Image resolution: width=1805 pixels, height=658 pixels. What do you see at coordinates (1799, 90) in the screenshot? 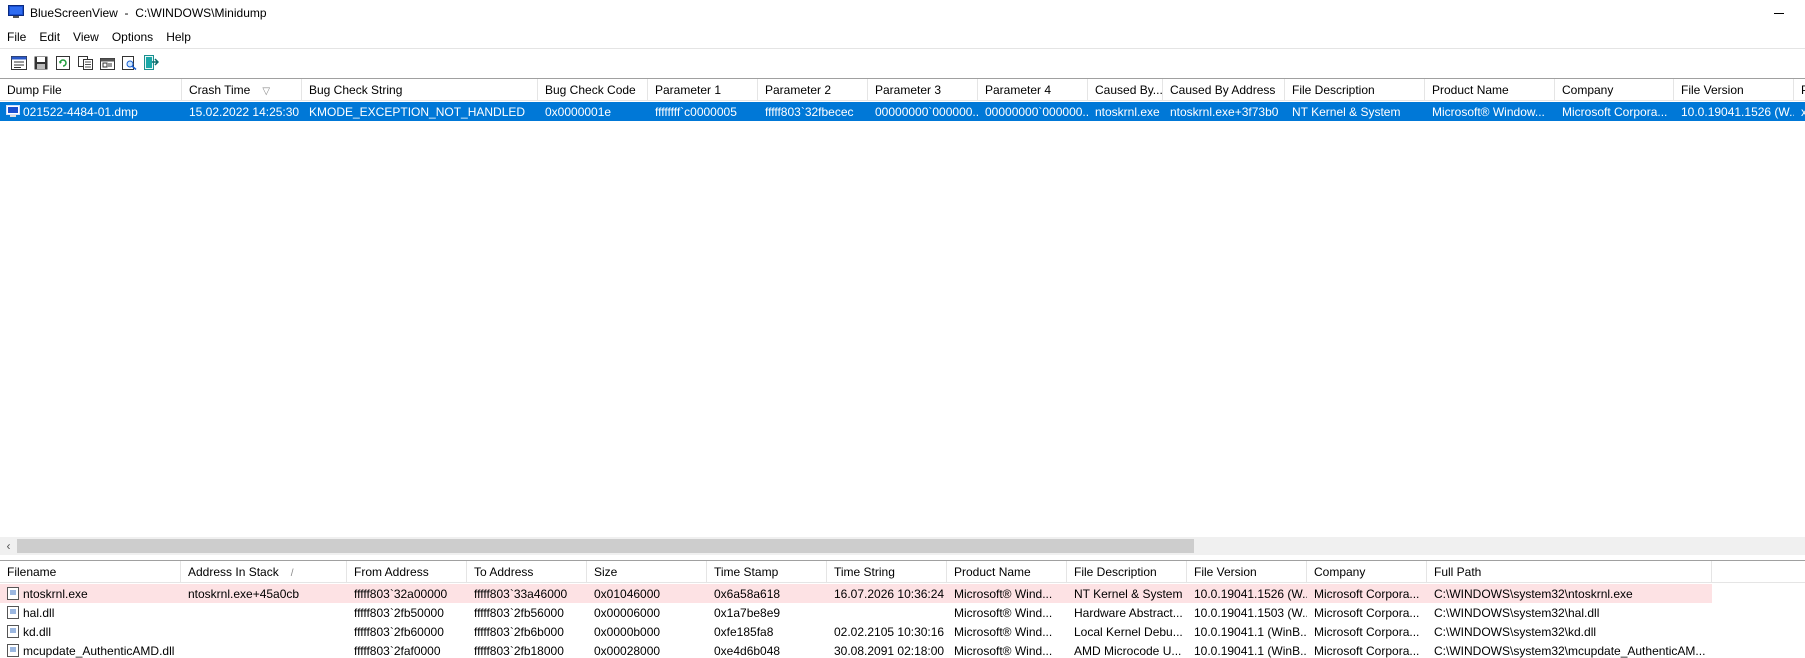
I see `col-more: P` at bounding box center [1799, 90].